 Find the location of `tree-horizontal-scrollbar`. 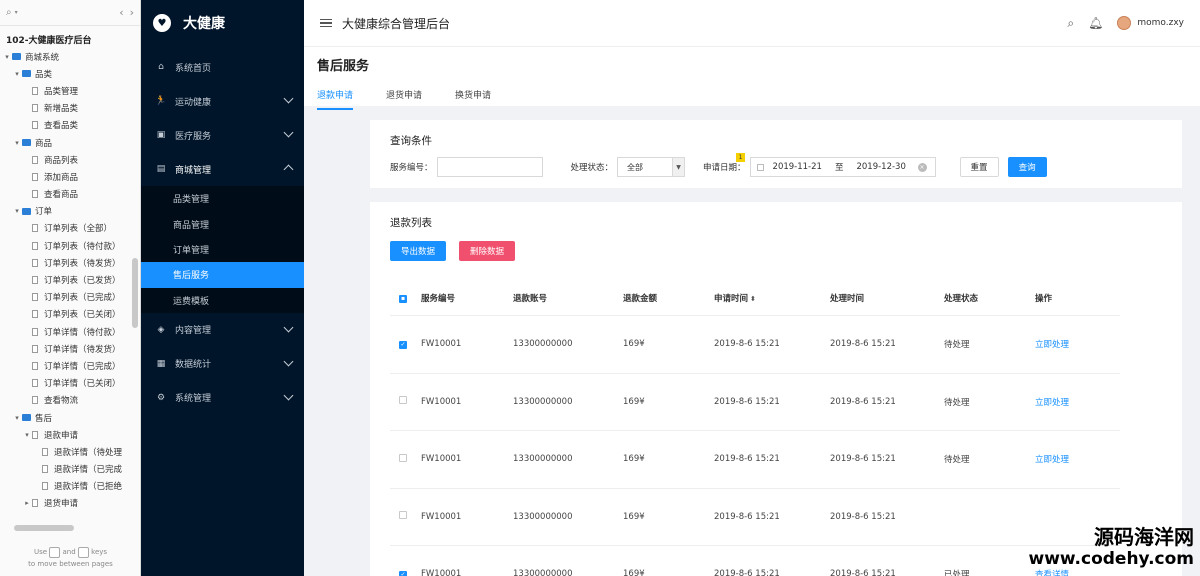

tree-horizontal-scrollbar is located at coordinates (66, 528).